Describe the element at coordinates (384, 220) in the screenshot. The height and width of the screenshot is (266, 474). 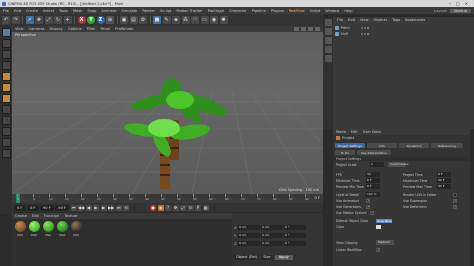
I see `default-object-color-dropdown: Gray-Blue` at that location.